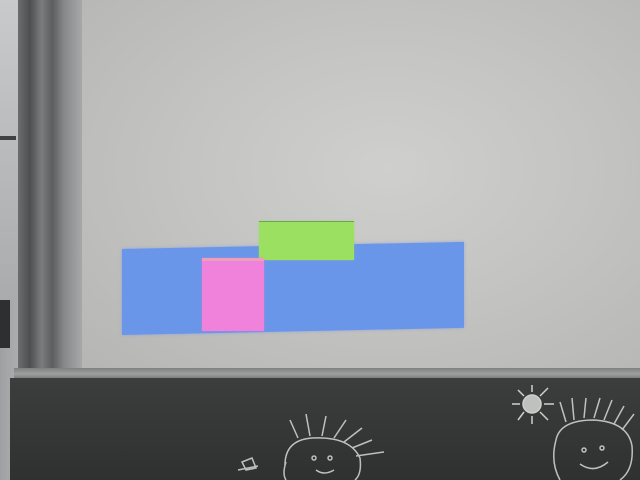 This screenshot has height=480, width=640. Describe the element at coordinates (311, 446) in the screenshot. I see `face-drawing` at that location.